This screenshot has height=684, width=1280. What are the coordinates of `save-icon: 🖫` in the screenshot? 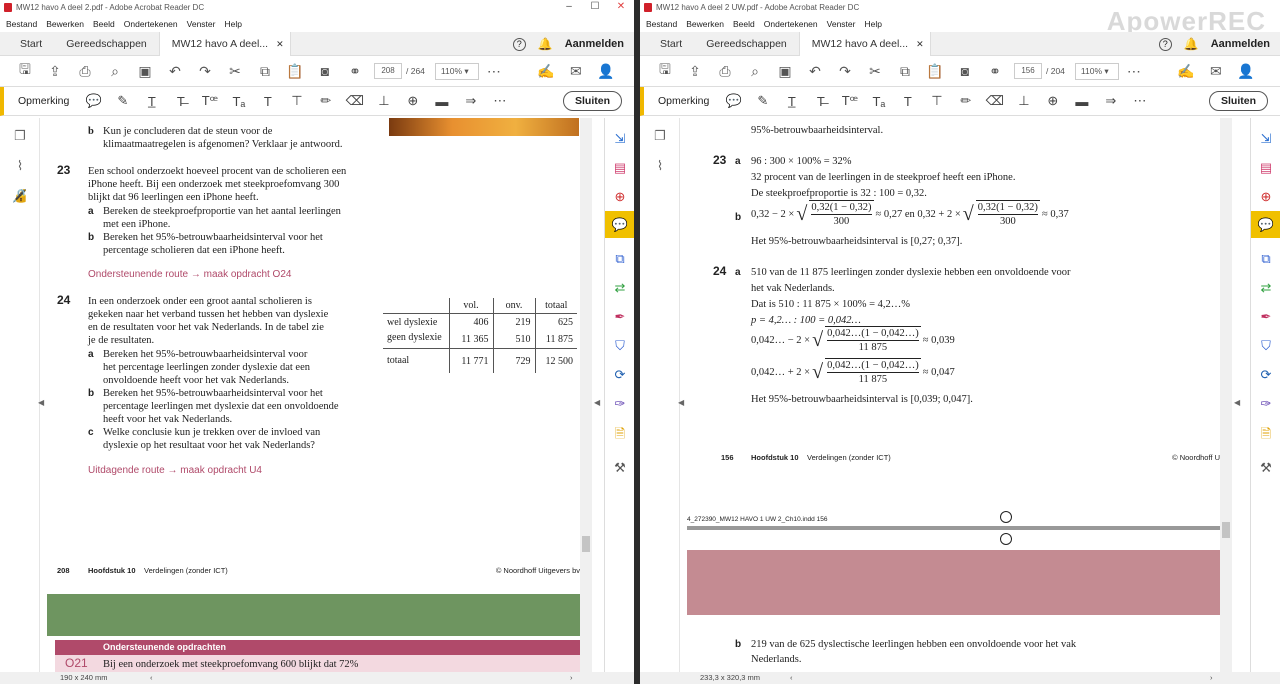 It's located at (665, 71).